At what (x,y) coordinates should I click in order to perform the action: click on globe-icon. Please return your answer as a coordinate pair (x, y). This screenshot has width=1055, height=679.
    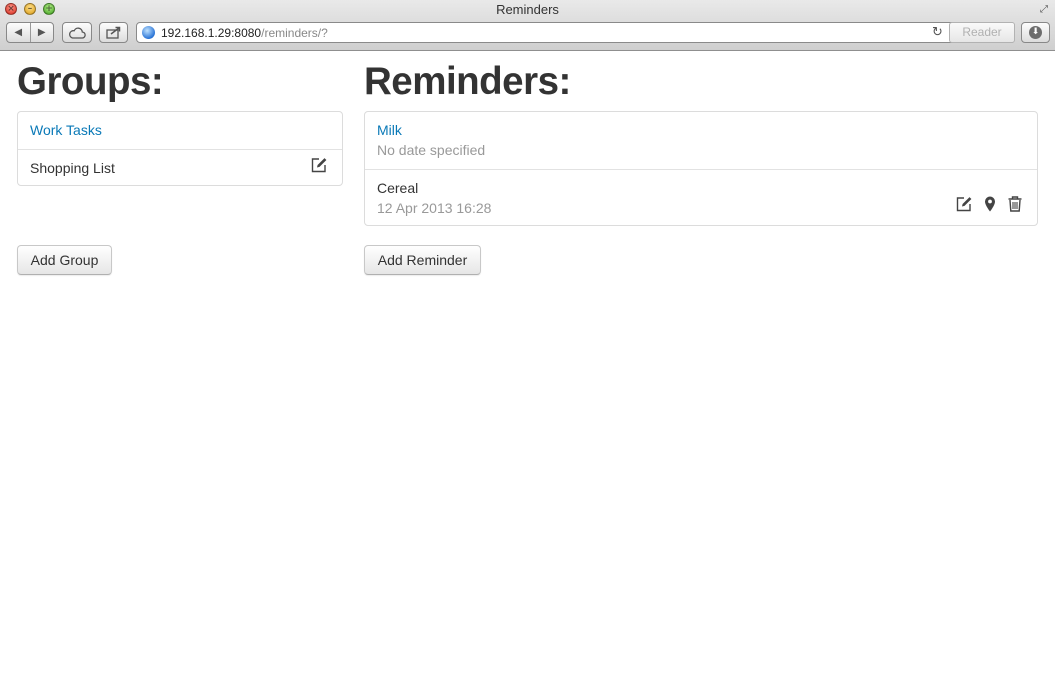
    Looking at the image, I should click on (148, 32).